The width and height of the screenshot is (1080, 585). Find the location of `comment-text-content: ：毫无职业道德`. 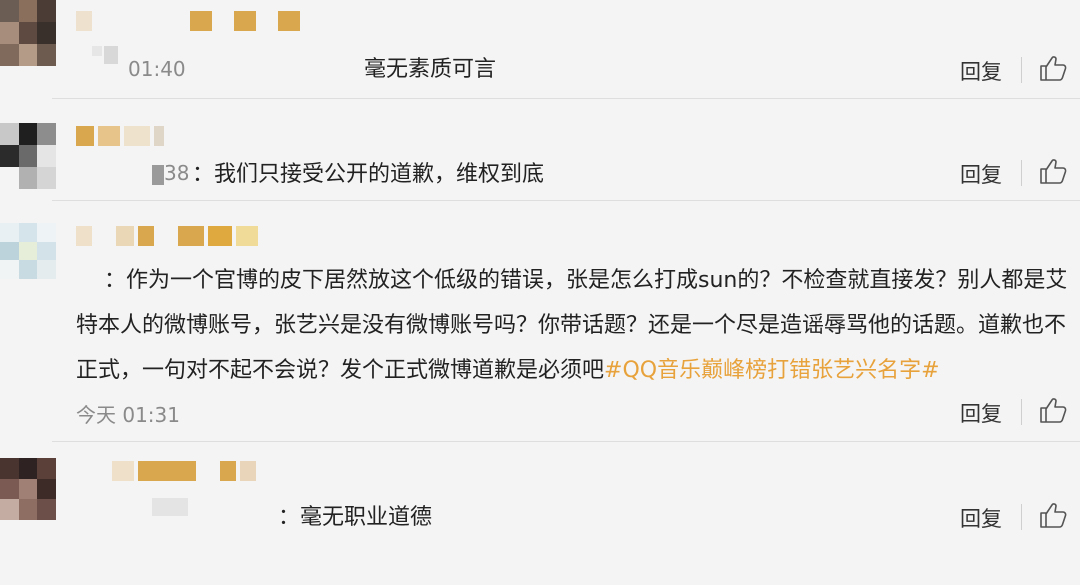

comment-text-content: ：毫无职业道德 is located at coordinates (354, 517).